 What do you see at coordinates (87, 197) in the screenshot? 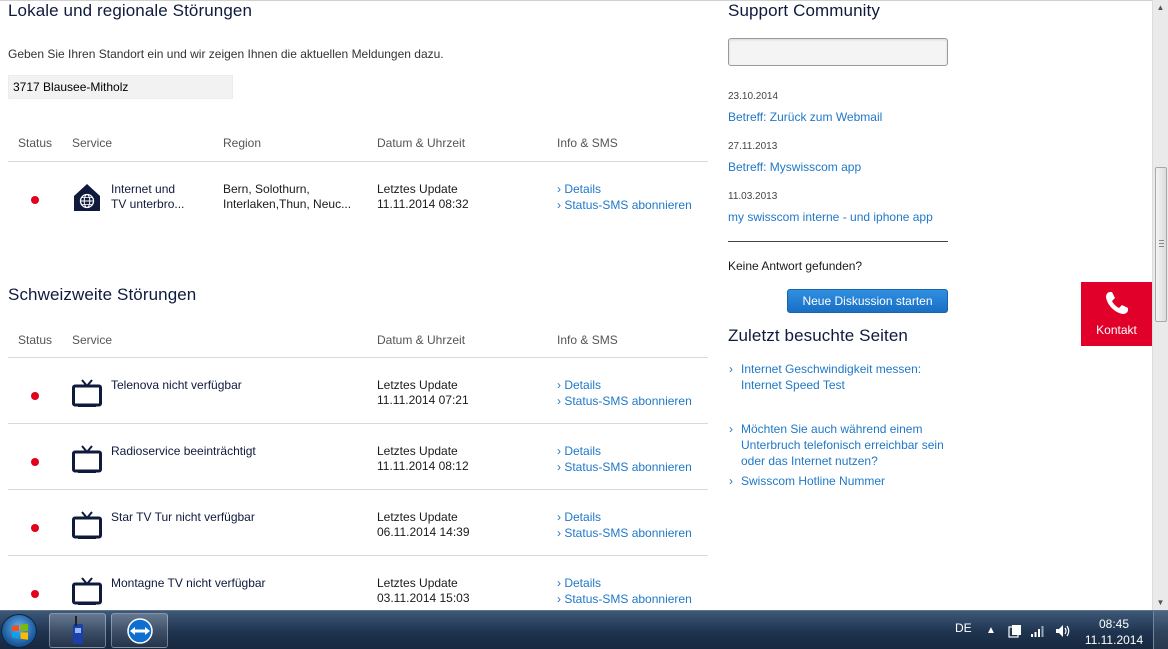
I see `house-globe-icon` at bounding box center [87, 197].